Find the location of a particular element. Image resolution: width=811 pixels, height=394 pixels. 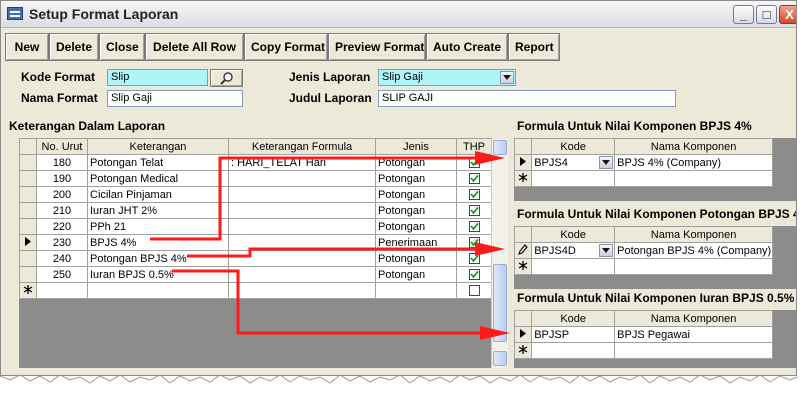

table-row: 240 Potongan BPJS 4% Potongan is located at coordinates (255, 258).